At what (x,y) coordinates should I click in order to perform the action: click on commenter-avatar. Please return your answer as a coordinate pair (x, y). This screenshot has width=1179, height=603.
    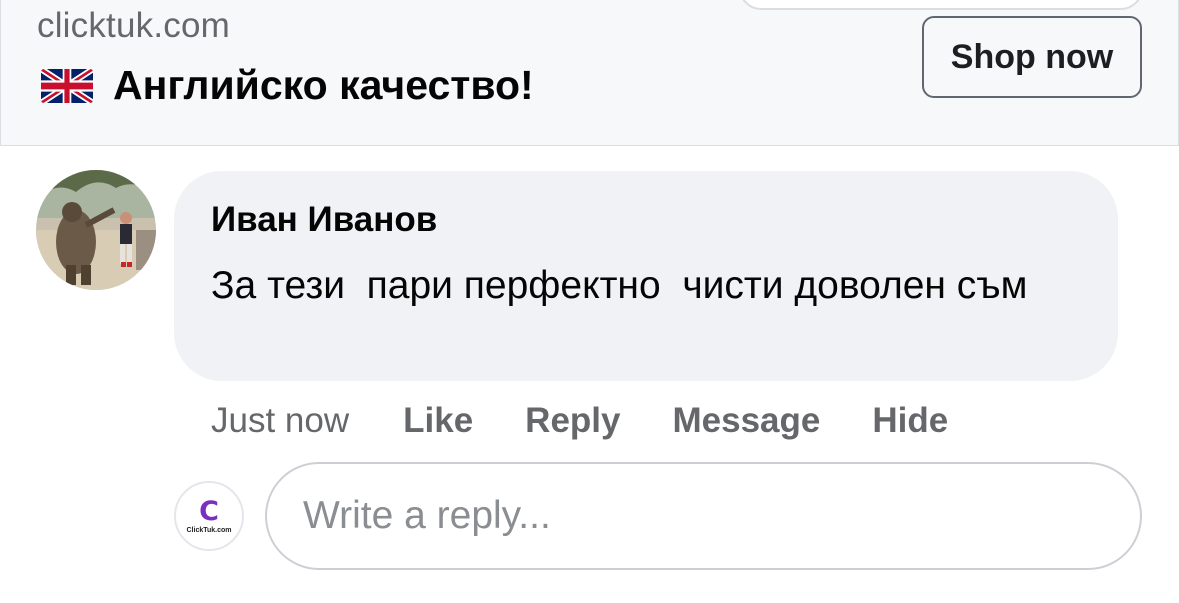
    Looking at the image, I should click on (96, 230).